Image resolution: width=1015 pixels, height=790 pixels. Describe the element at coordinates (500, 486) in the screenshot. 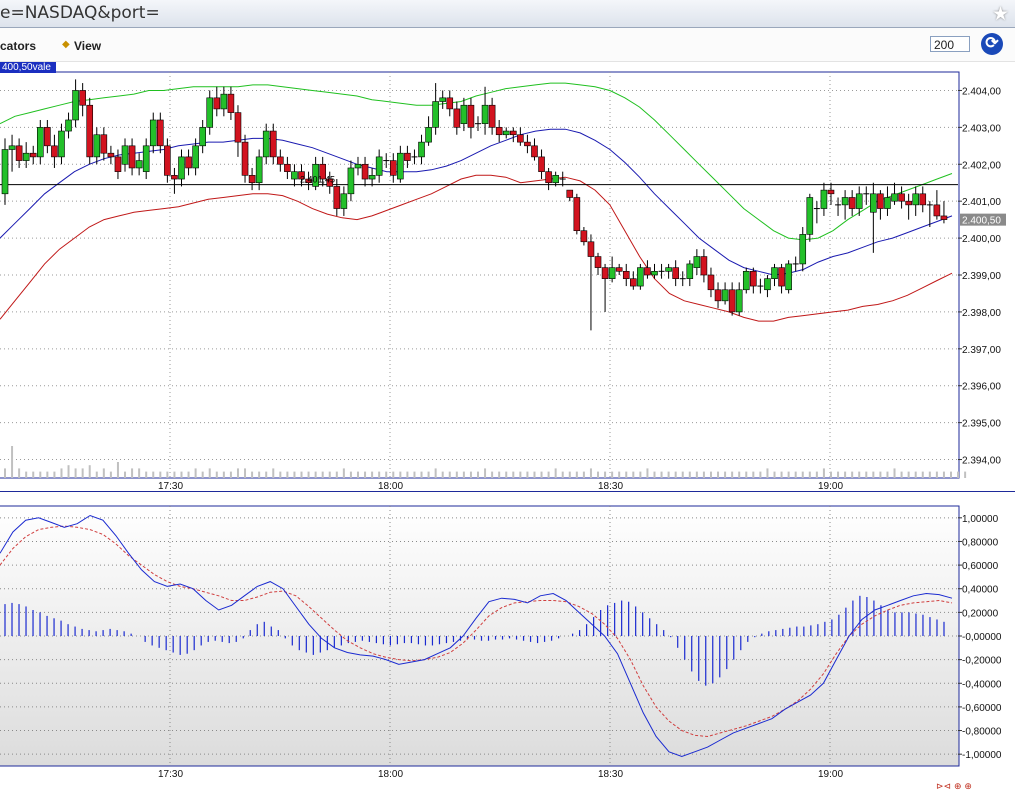

I see `price-time-axis: 17:3018:0018:3019:00` at that location.